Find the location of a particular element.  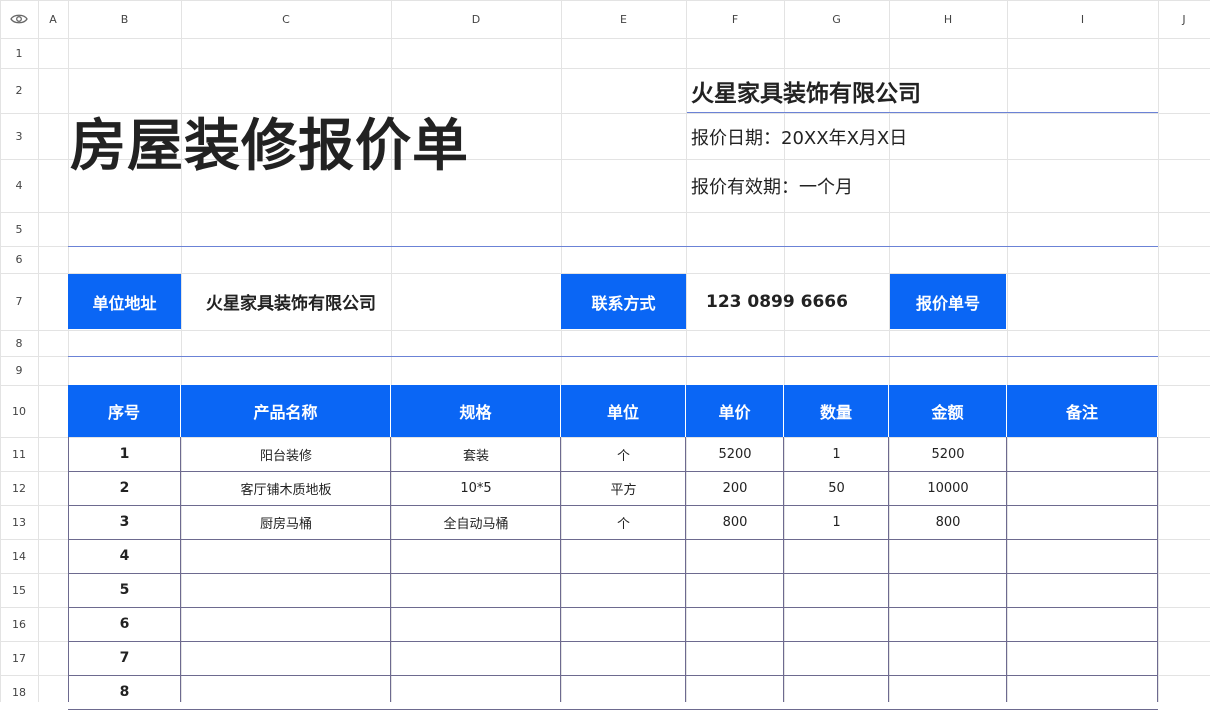

row-header-4: 4 is located at coordinates (19, 185).